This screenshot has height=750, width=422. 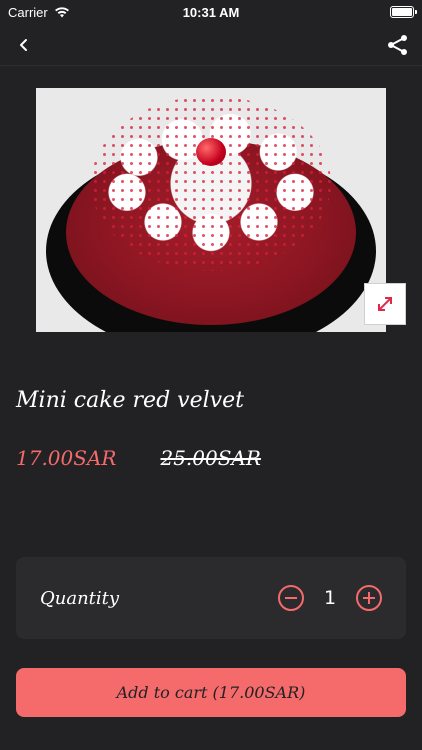 I want to click on share-icon, so click(x=397, y=44).